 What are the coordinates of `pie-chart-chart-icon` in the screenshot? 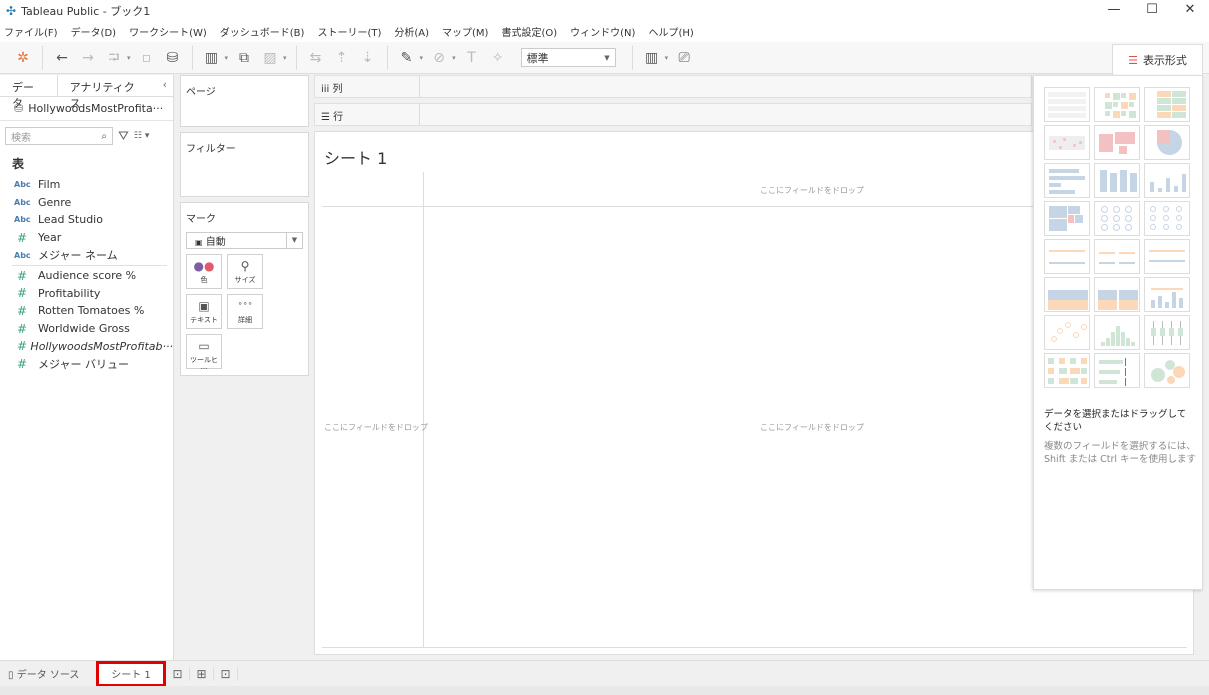 It's located at (1167, 142).